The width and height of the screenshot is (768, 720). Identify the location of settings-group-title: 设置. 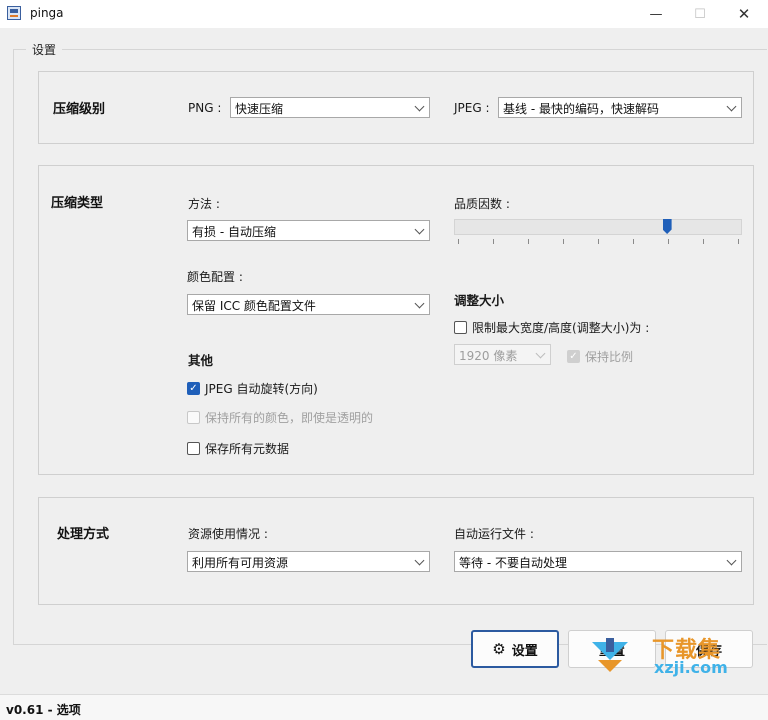
(44, 49).